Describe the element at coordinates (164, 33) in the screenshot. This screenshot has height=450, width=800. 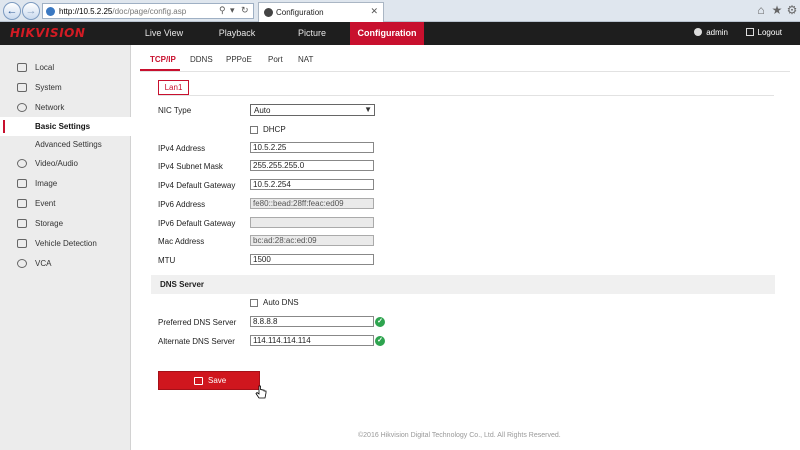
I see `nav-live-view: Live View` at that location.